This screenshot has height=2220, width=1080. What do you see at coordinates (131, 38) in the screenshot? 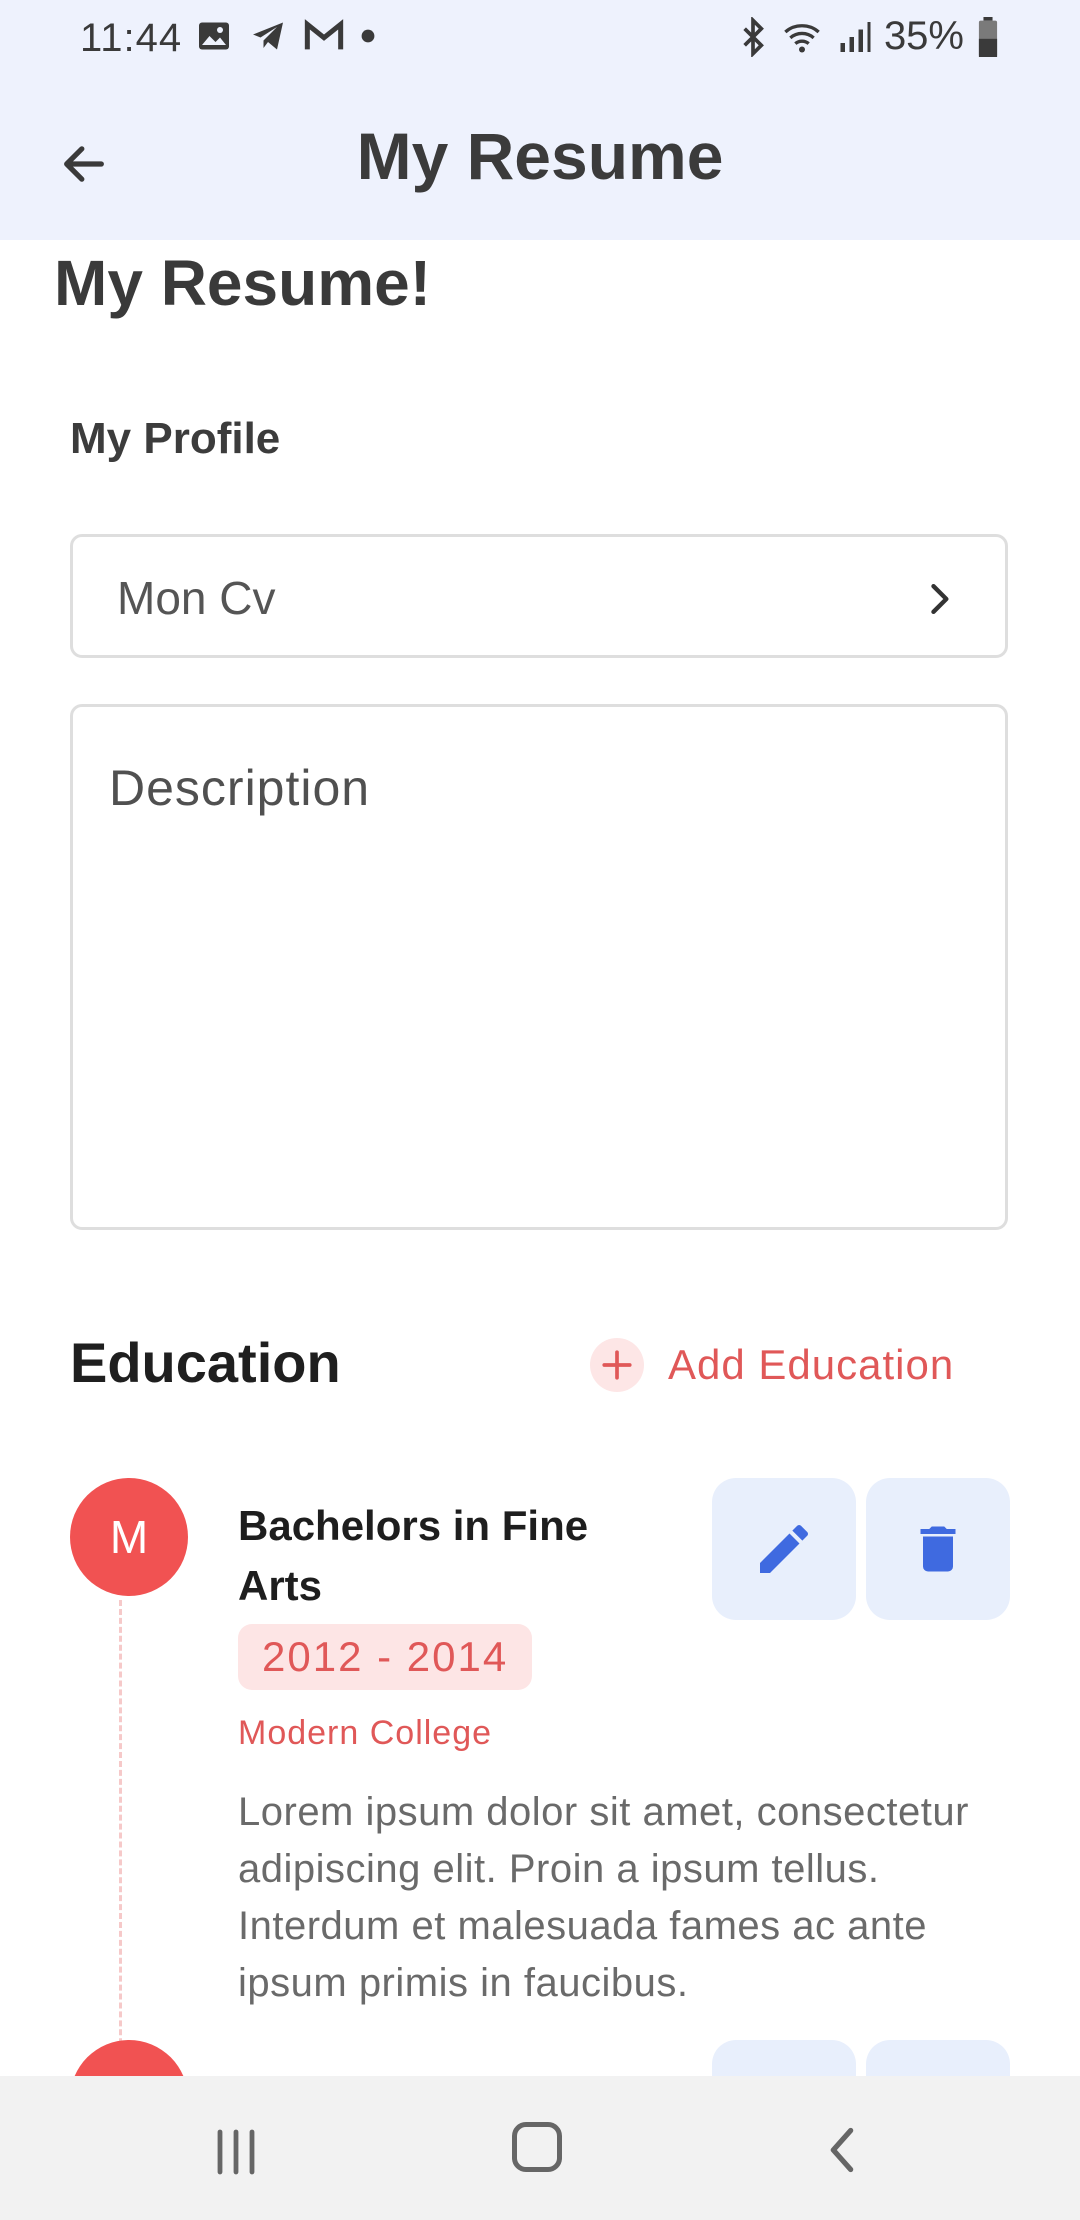
I see `status-time: 11:44` at bounding box center [131, 38].